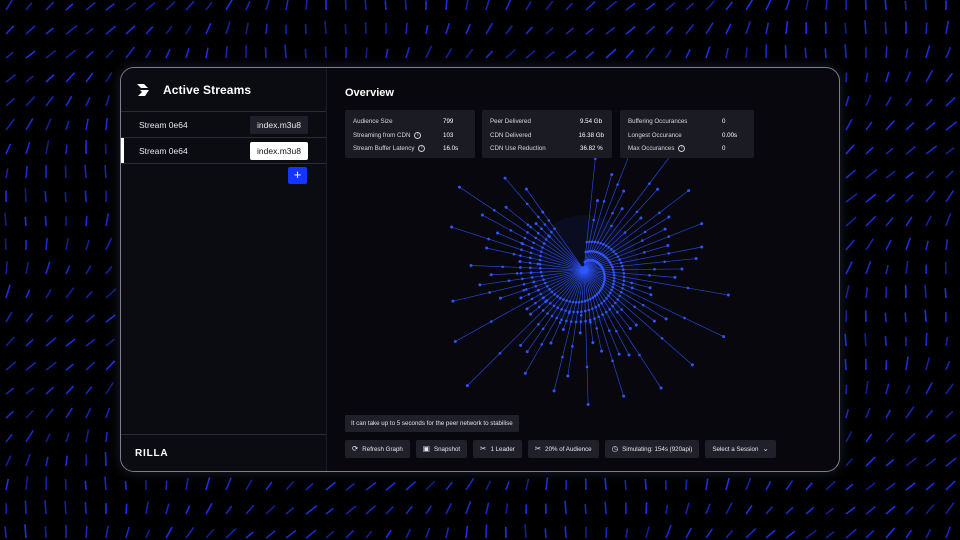 This screenshot has width=960, height=540. Describe the element at coordinates (497, 449) in the screenshot. I see `leader-count-button: ✂ 1 Leader` at that location.